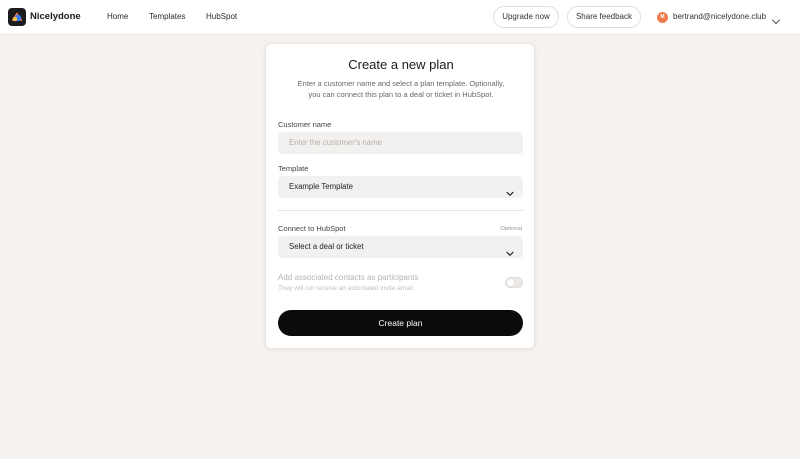 The height and width of the screenshot is (459, 800). What do you see at coordinates (401, 64) in the screenshot?
I see `page-title: Create a new plan` at bounding box center [401, 64].